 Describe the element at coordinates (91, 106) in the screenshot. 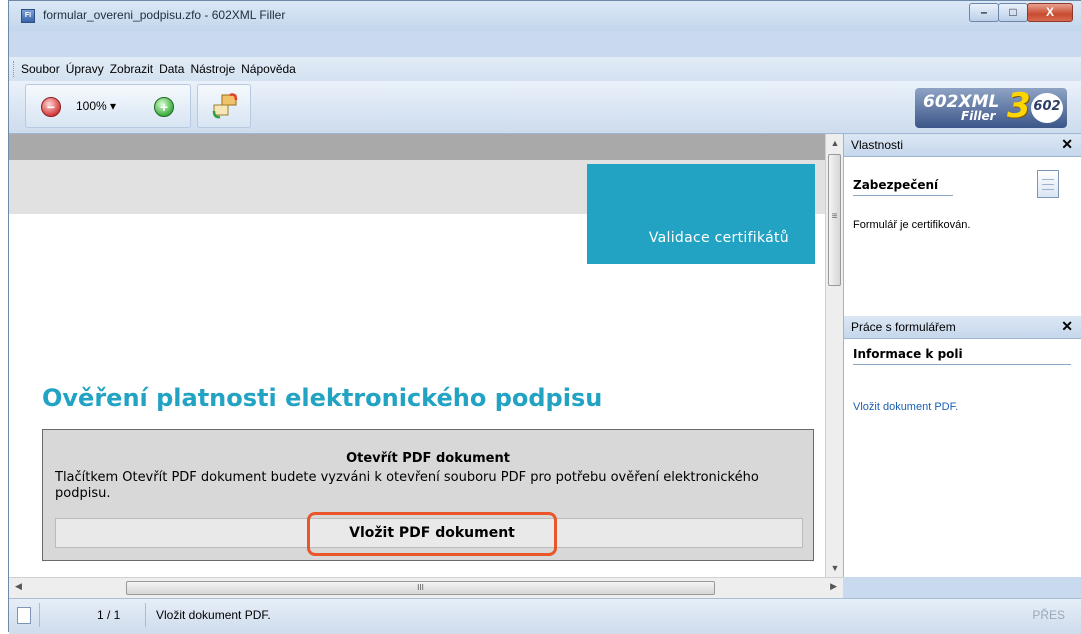

I see `zoom-value: 100%` at that location.